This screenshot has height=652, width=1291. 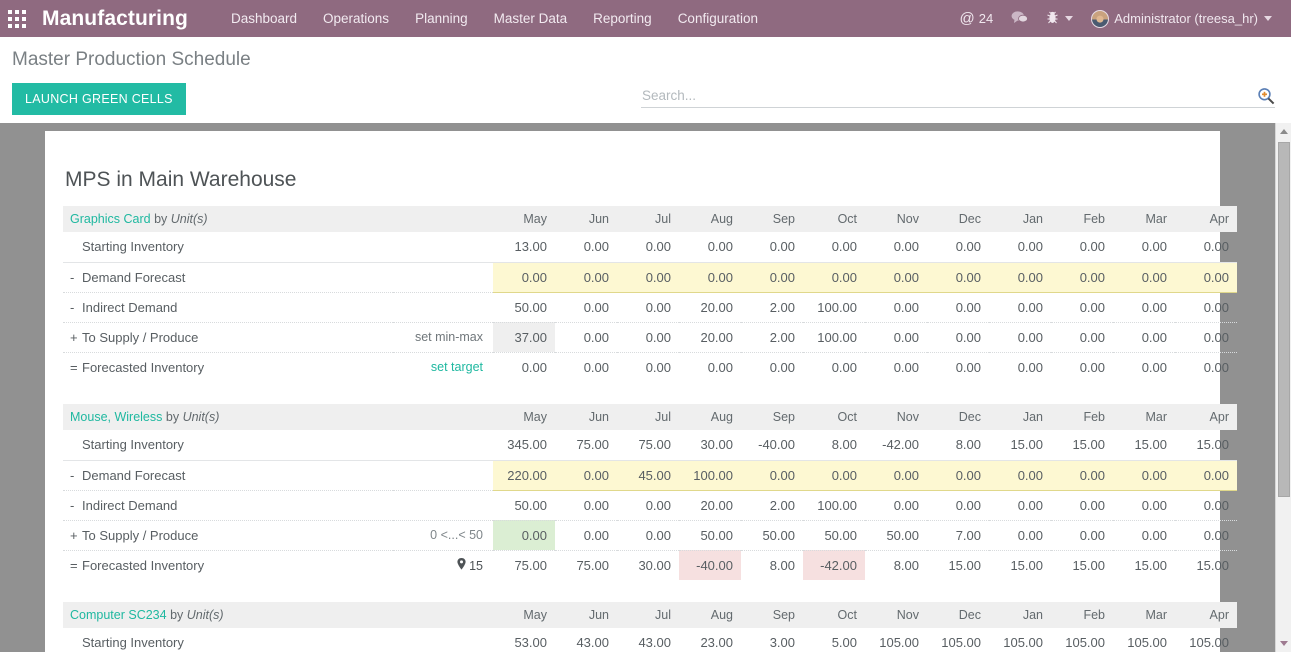 I want to click on menu-item-dashboard: Dashboard, so click(x=264, y=18).